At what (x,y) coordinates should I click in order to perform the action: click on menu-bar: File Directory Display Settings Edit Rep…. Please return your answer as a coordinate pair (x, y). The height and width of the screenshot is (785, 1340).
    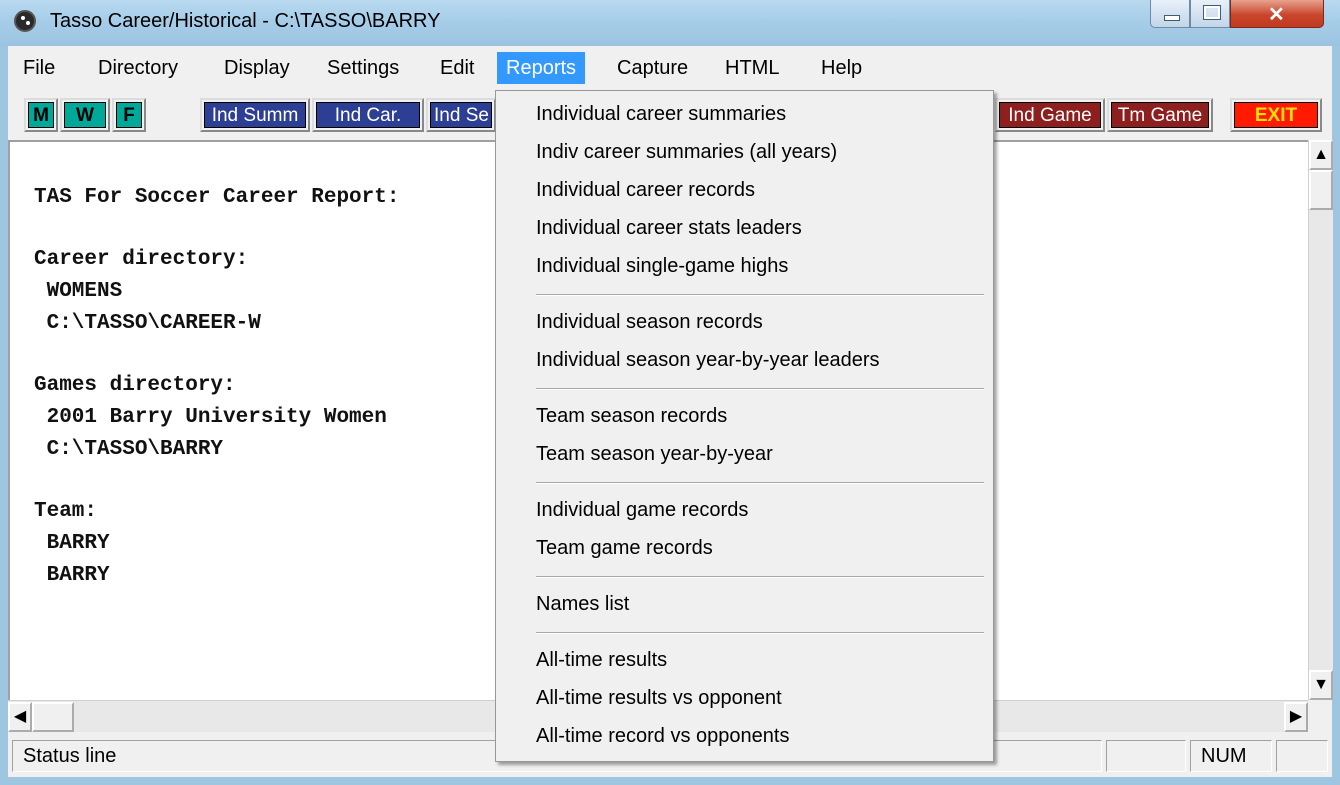
    Looking at the image, I should click on (670, 68).